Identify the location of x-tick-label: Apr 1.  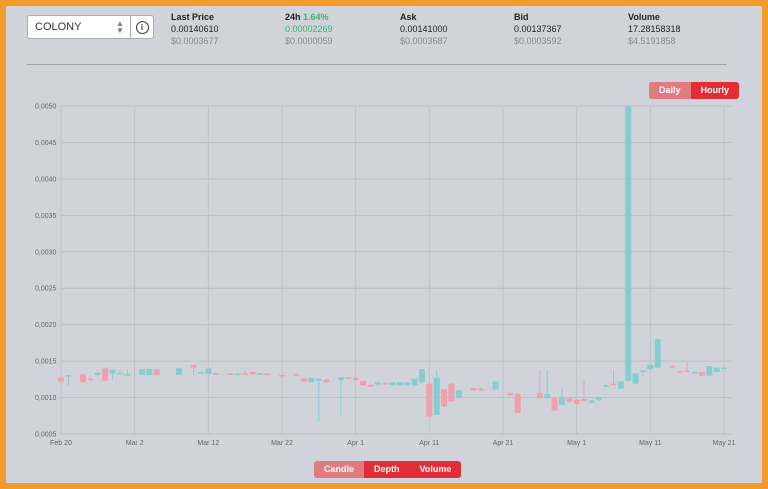
(355, 443).